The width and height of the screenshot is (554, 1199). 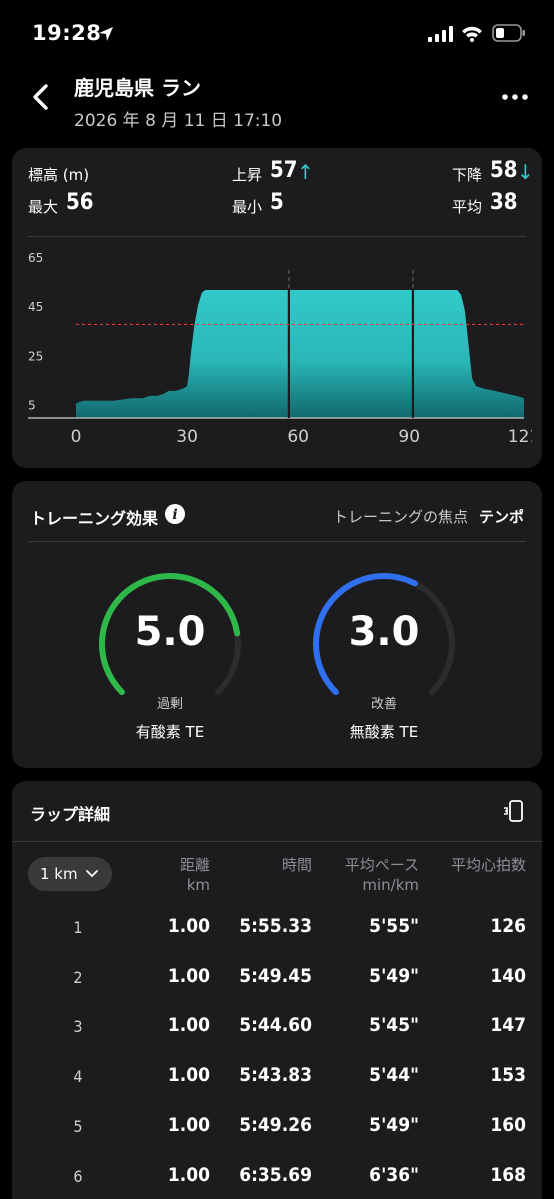 What do you see at coordinates (170, 732) in the screenshot?
I see `aerobic-te-label: 有酸素 TE` at bounding box center [170, 732].